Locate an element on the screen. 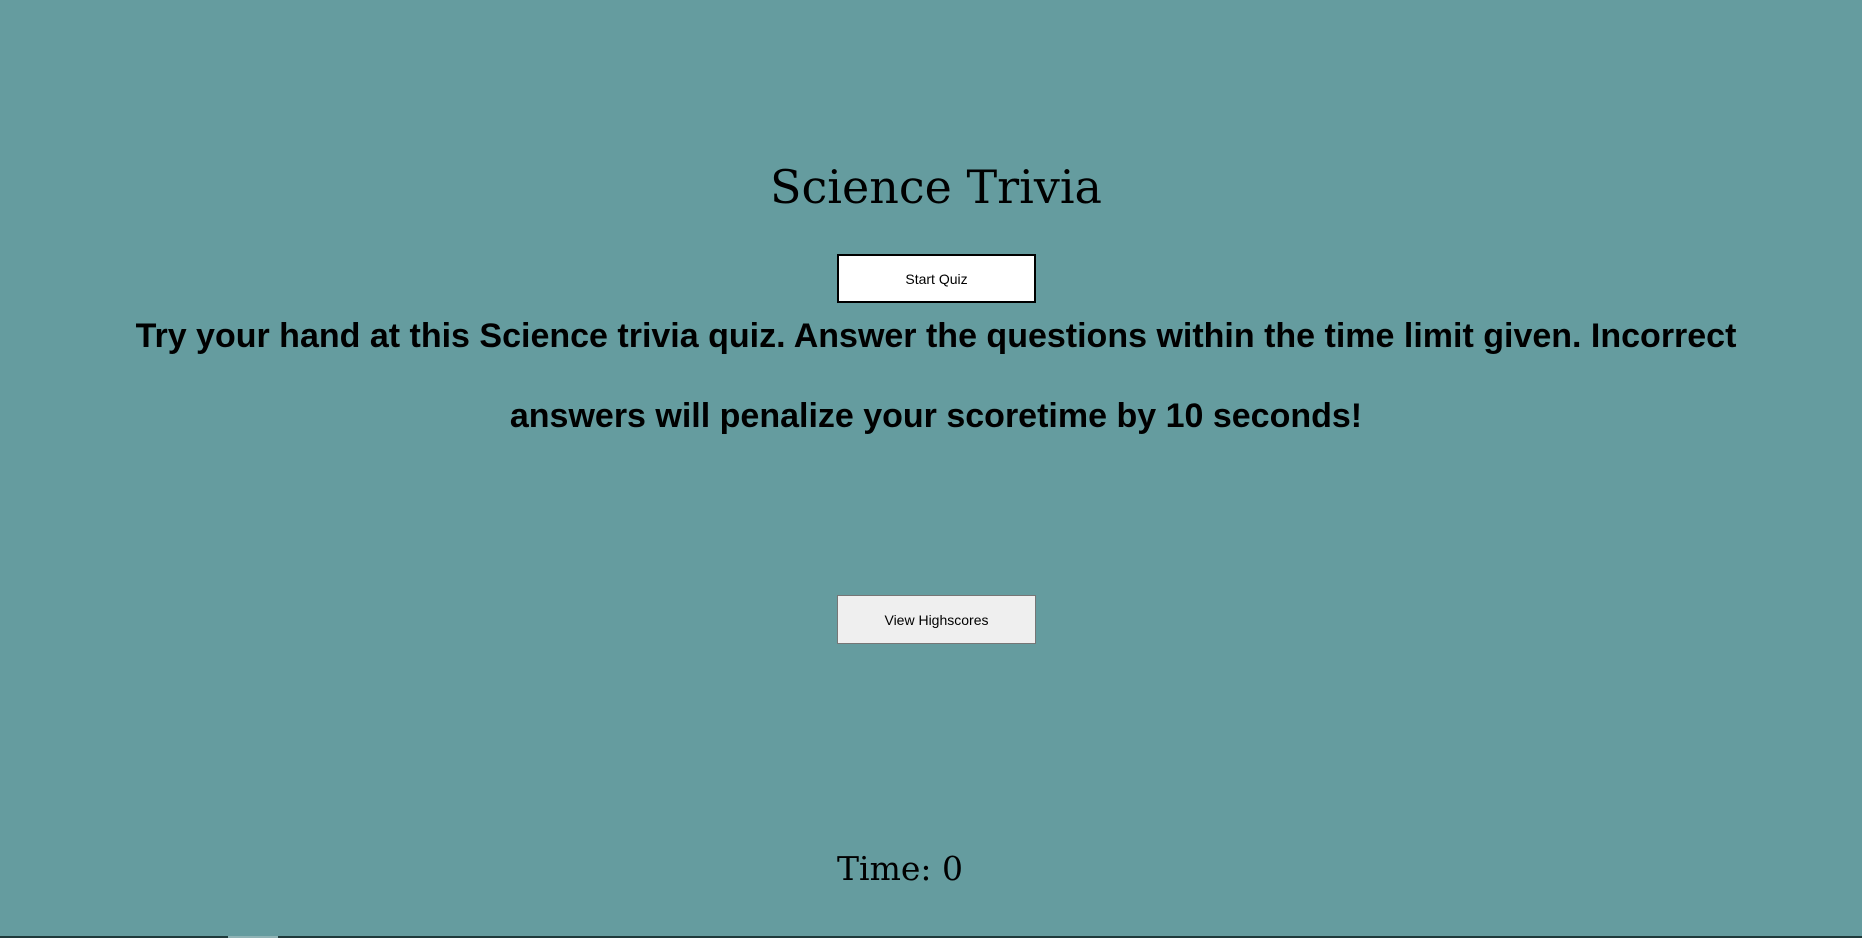 This screenshot has height=938, width=1862. timer-display: Time: 0 is located at coordinates (900, 868).